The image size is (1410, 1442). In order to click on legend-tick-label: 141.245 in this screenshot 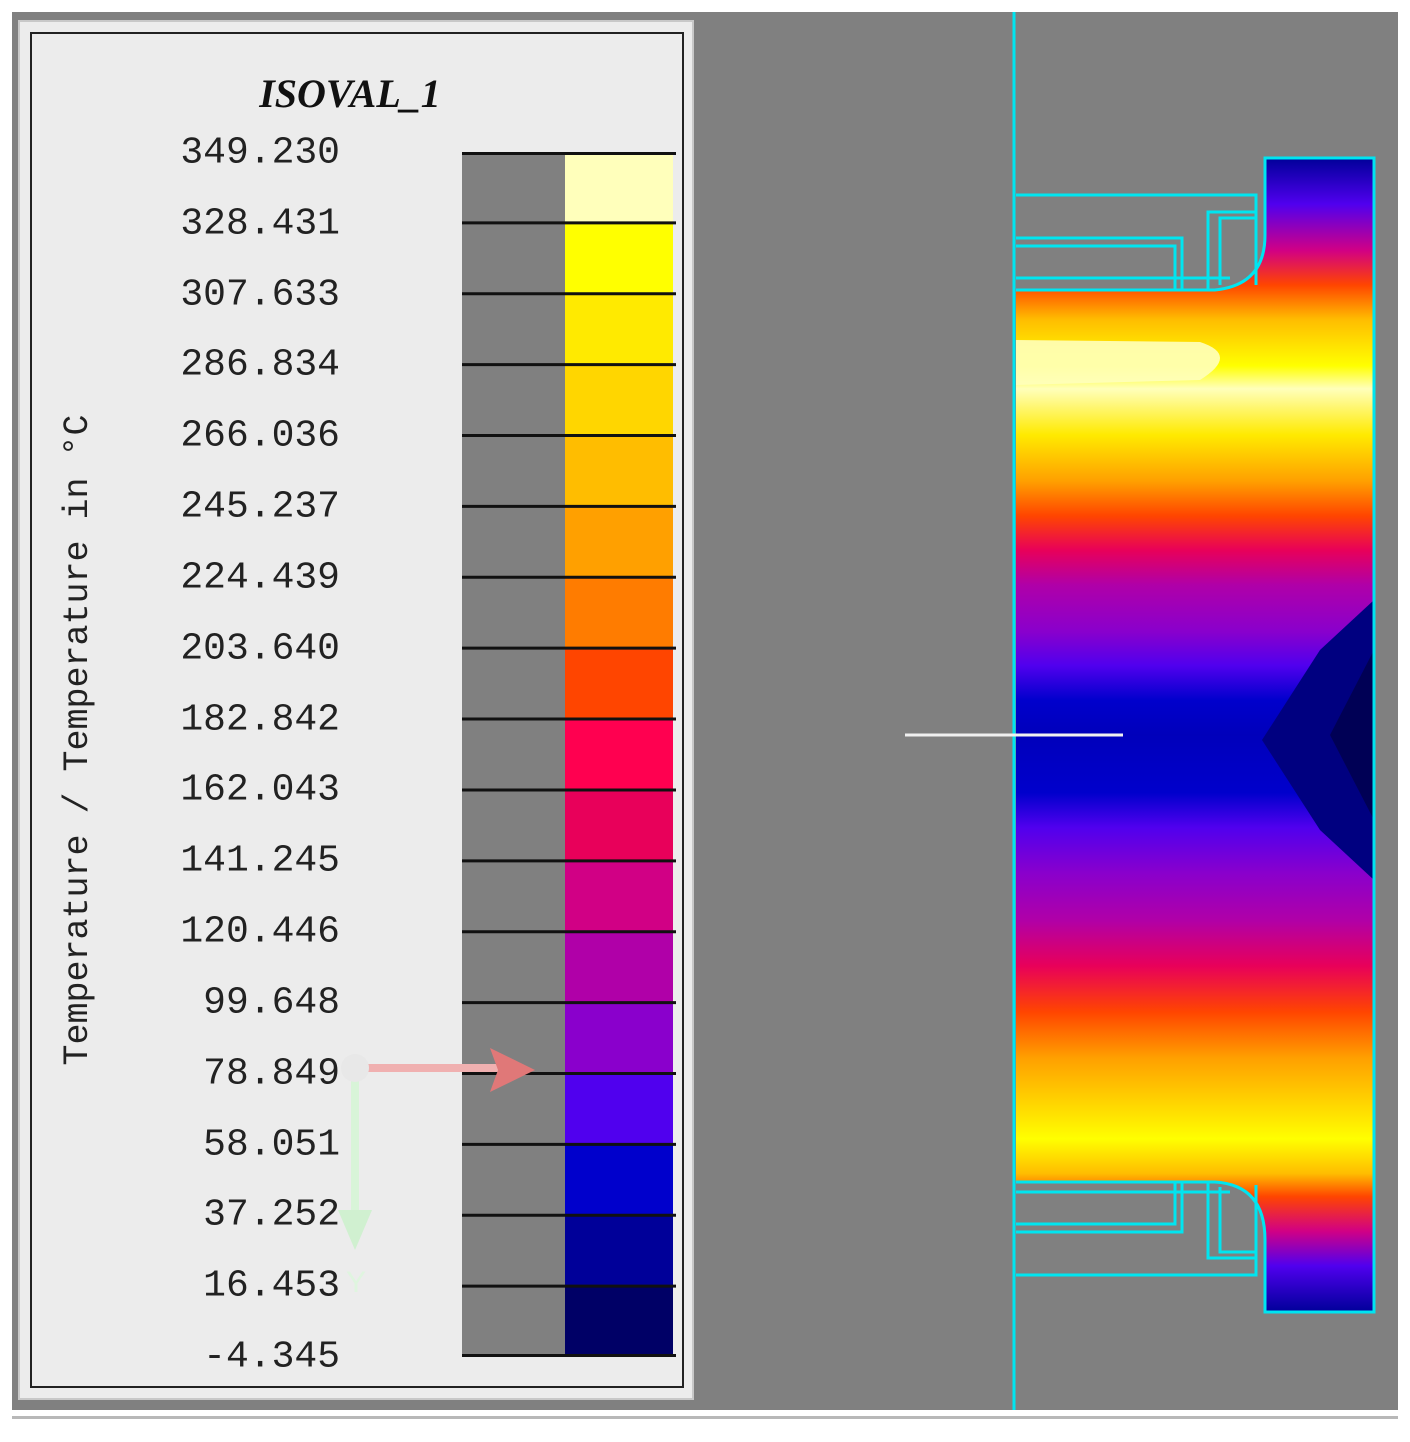, I will do `click(260, 861)`.